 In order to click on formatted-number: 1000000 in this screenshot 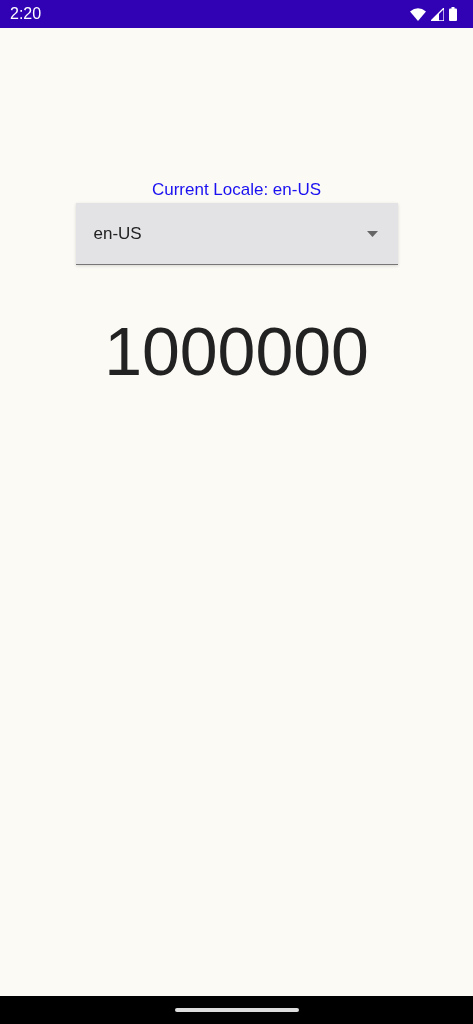, I will do `click(236, 351)`.